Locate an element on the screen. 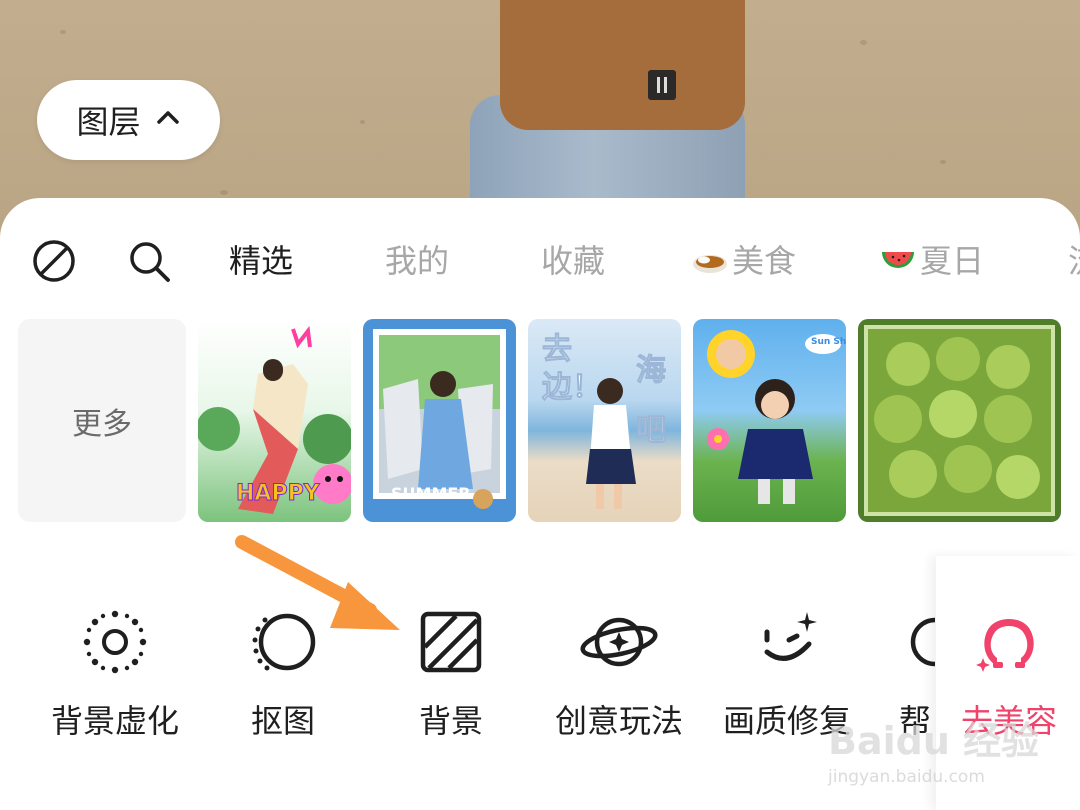  template-summer: SUMMER is located at coordinates (439, 420).